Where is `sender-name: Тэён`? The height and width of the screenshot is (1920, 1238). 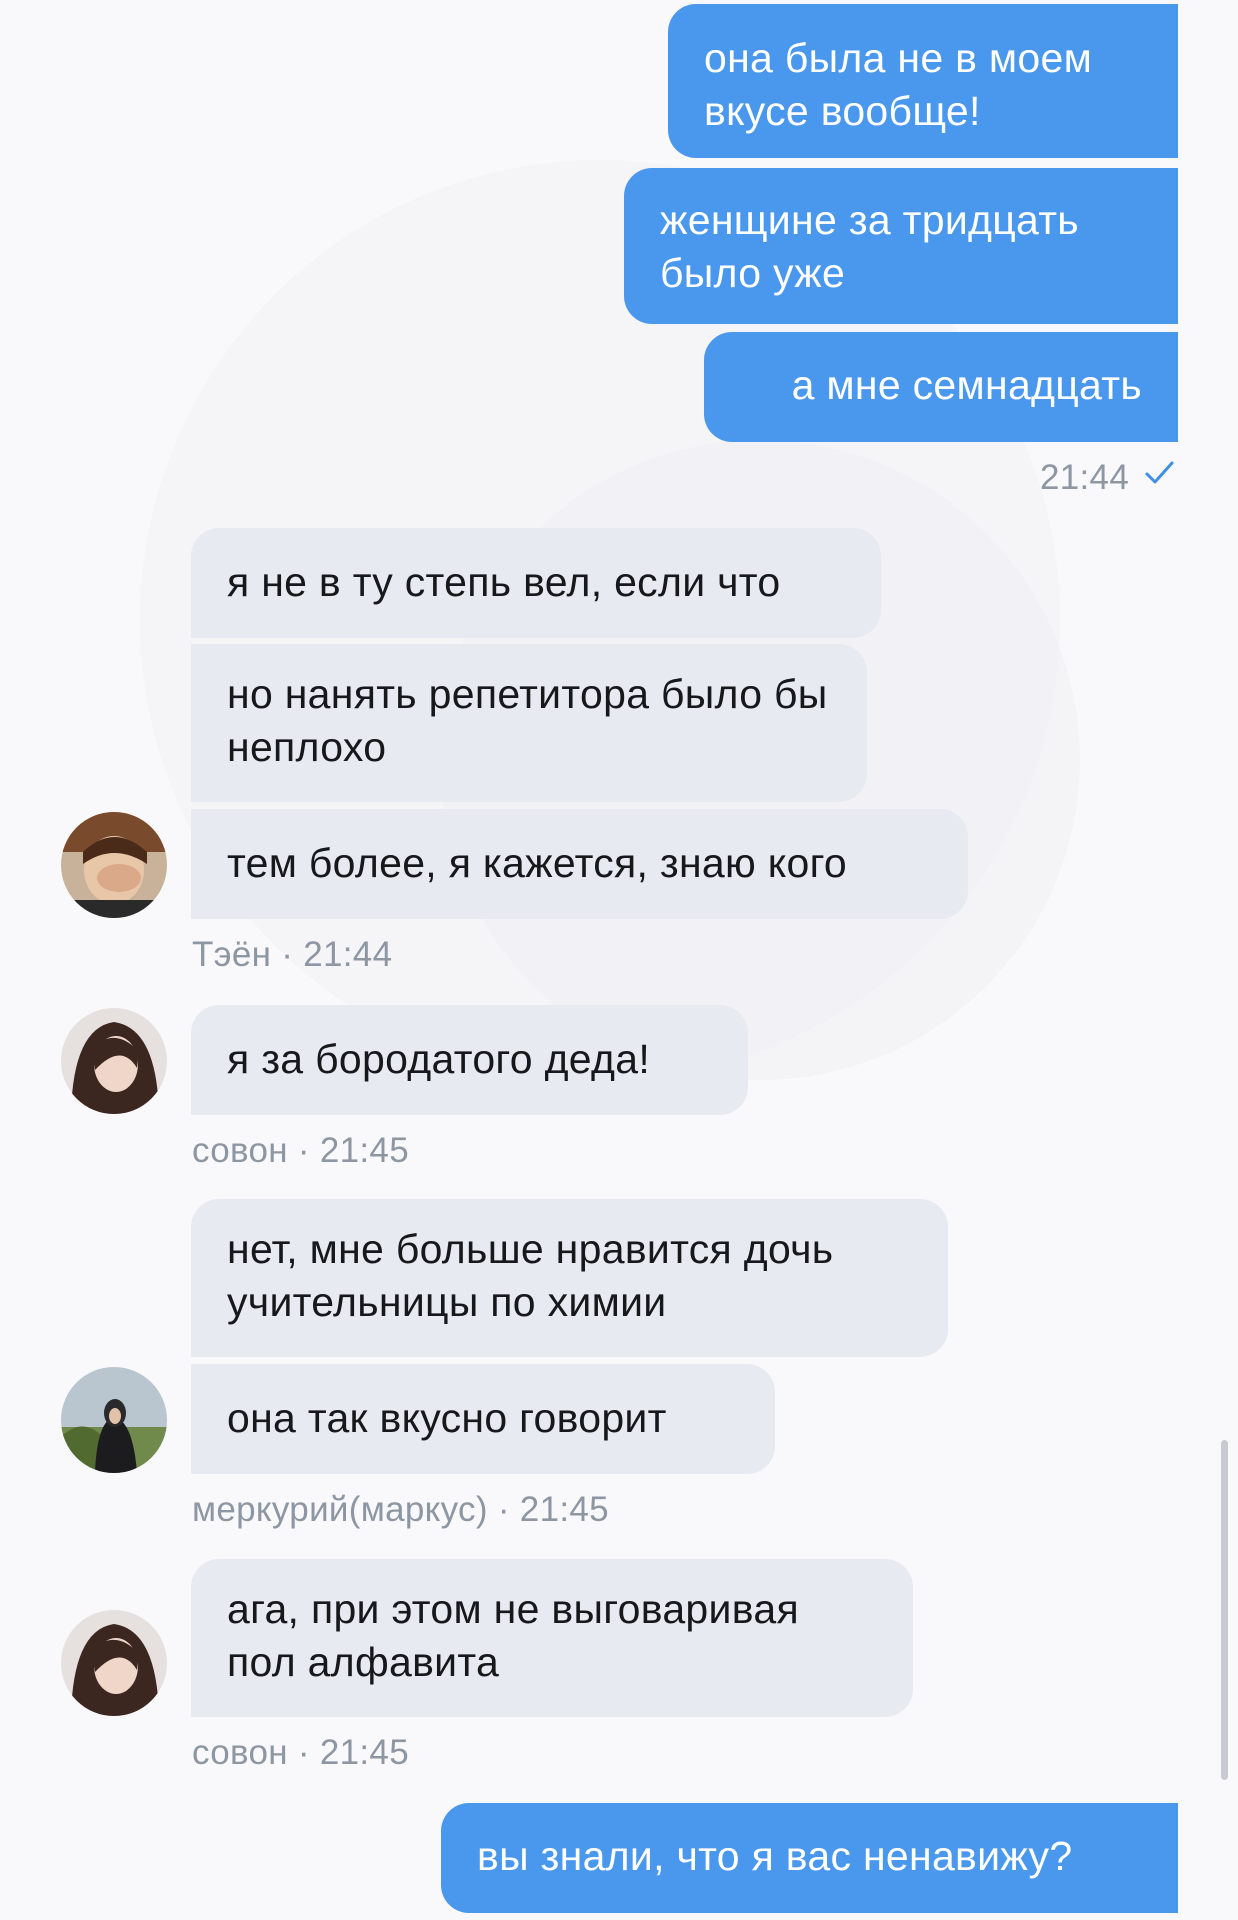 sender-name: Тэён is located at coordinates (231, 954).